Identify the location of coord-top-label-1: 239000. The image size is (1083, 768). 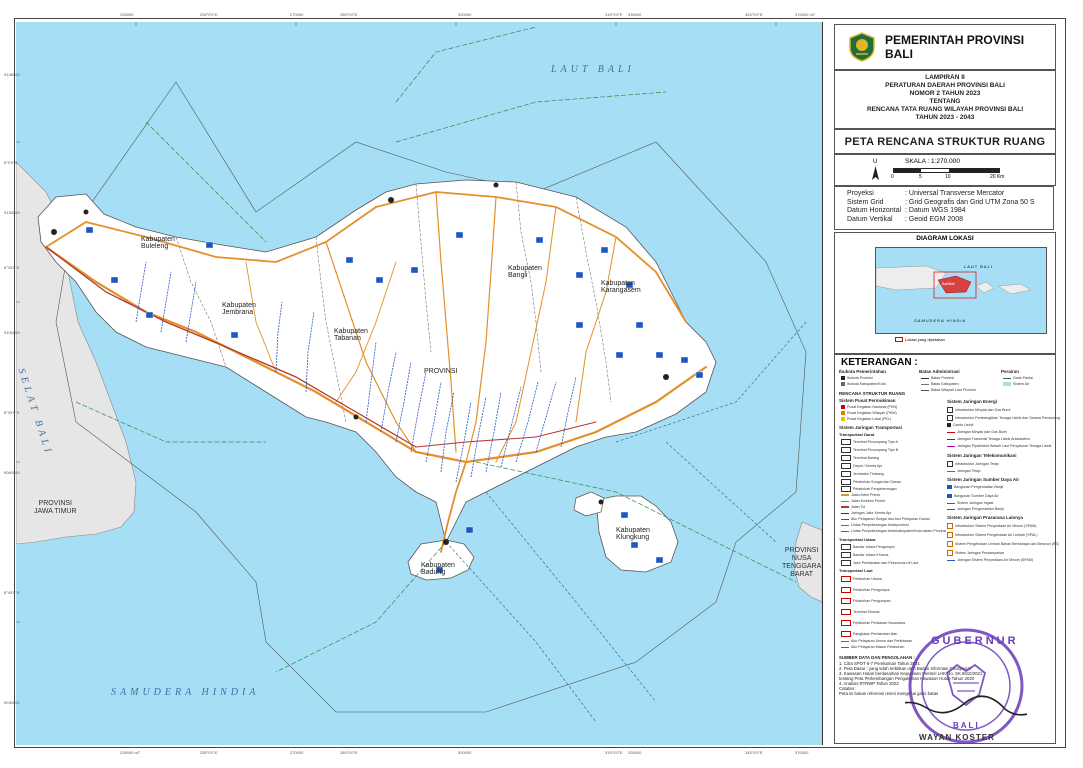
(127, 14).